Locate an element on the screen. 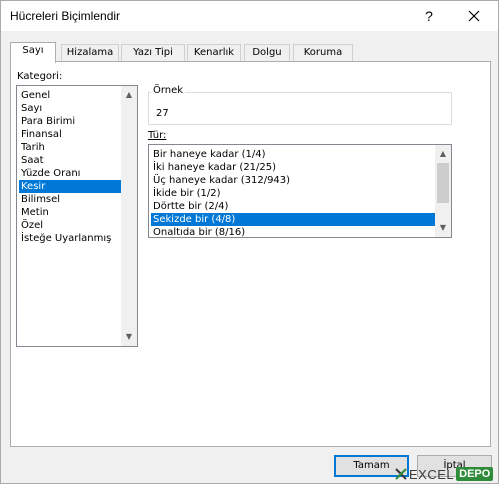 The image size is (499, 484). category-item-kesir: Kesir is located at coordinates (70, 186).